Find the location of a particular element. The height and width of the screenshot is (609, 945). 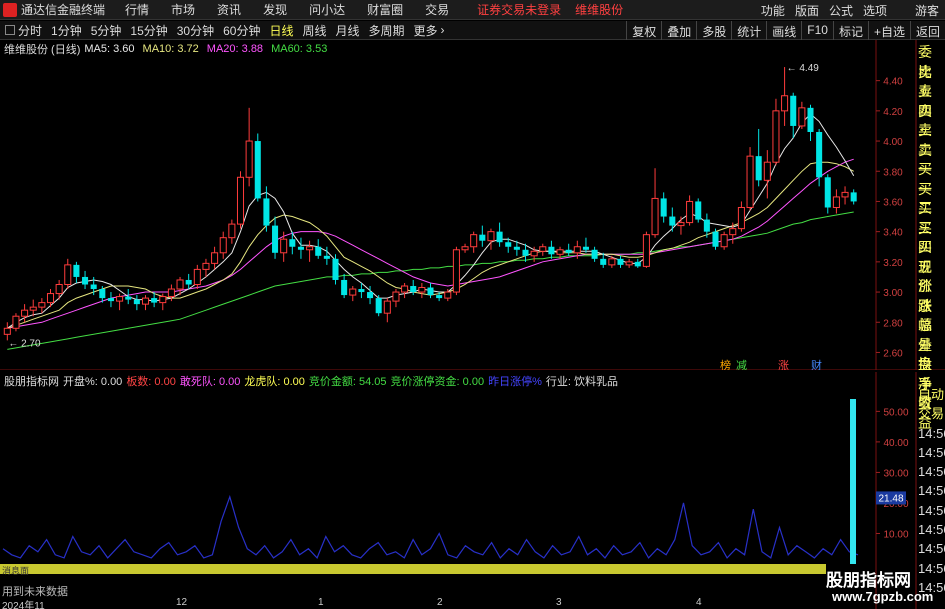

chevron-right-icon: › is located at coordinates (443, 30).